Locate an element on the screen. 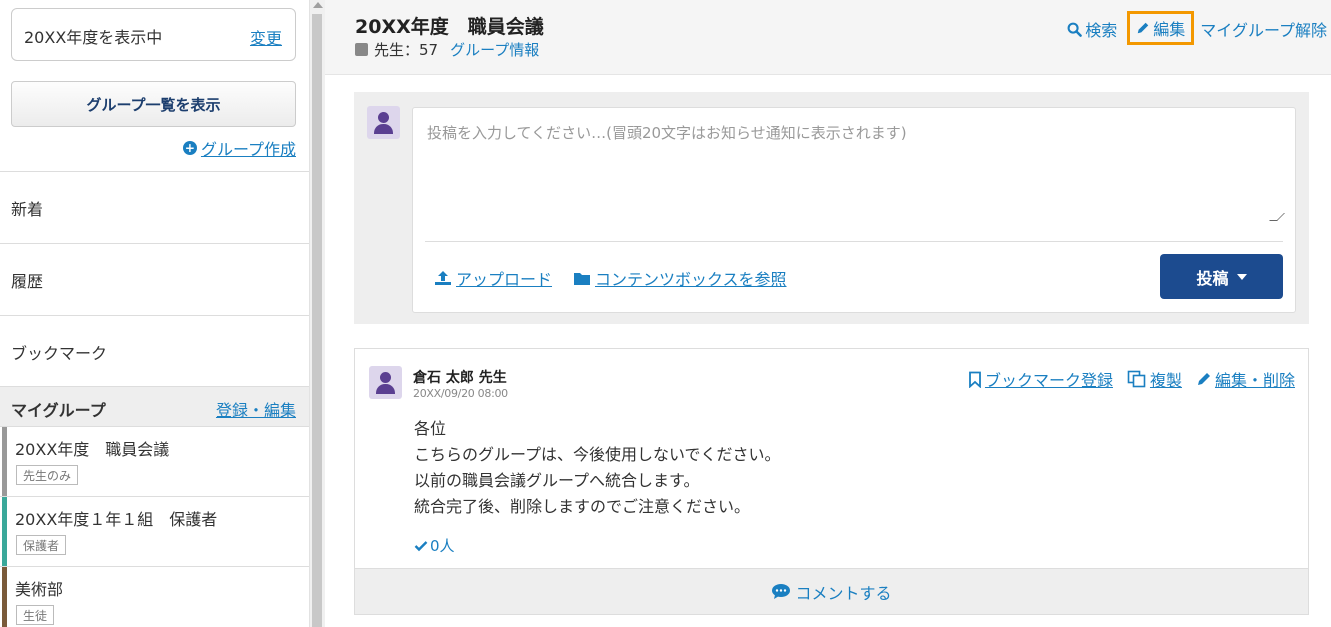 The width and height of the screenshot is (1331, 627). mygroup-edit-link: 登録・編集 is located at coordinates (256, 409).